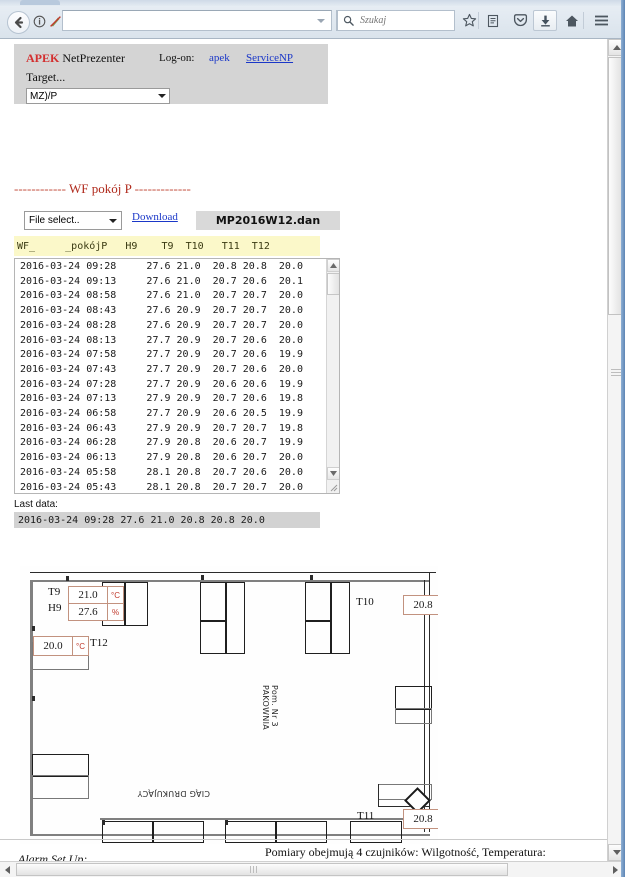  What do you see at coordinates (233, 572) in the screenshot?
I see `plan-wall-top-outer` at bounding box center [233, 572].